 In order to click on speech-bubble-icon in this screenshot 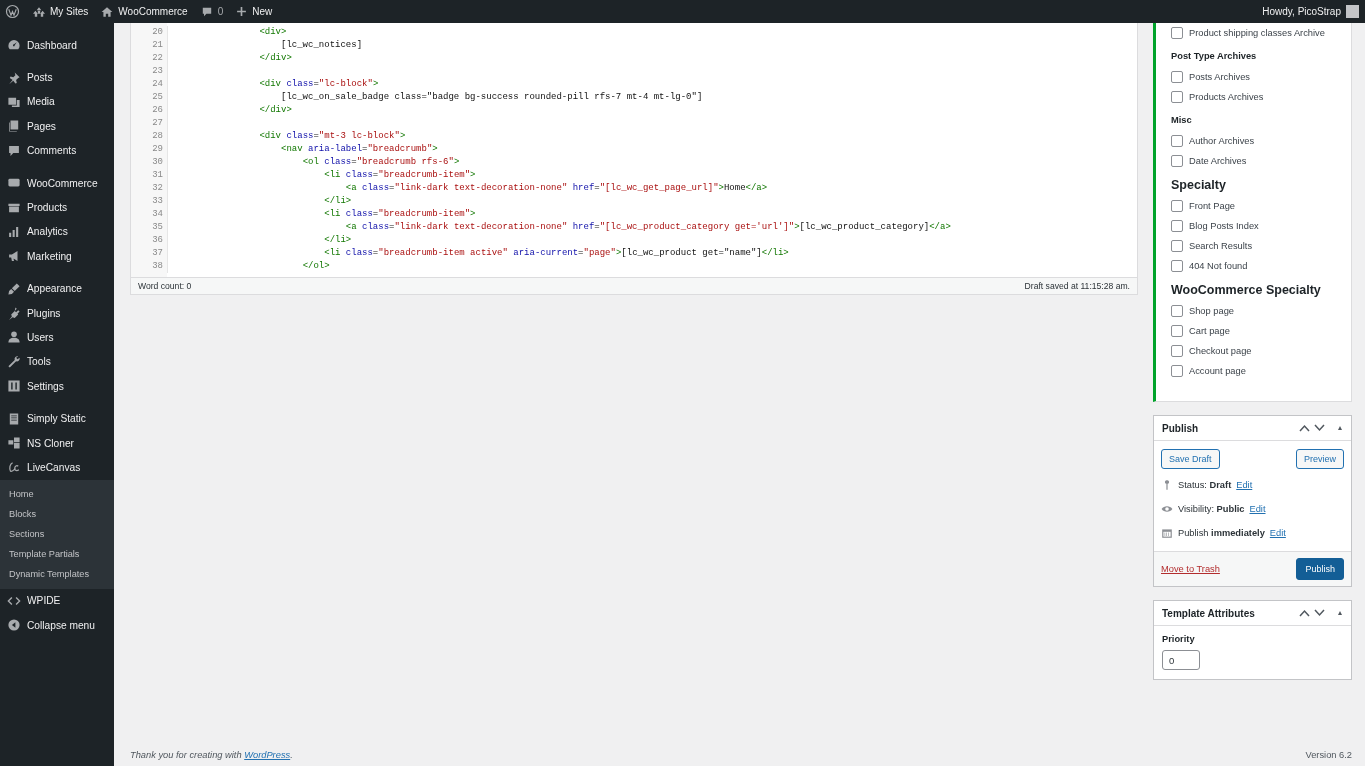, I will do `click(14, 150)`.